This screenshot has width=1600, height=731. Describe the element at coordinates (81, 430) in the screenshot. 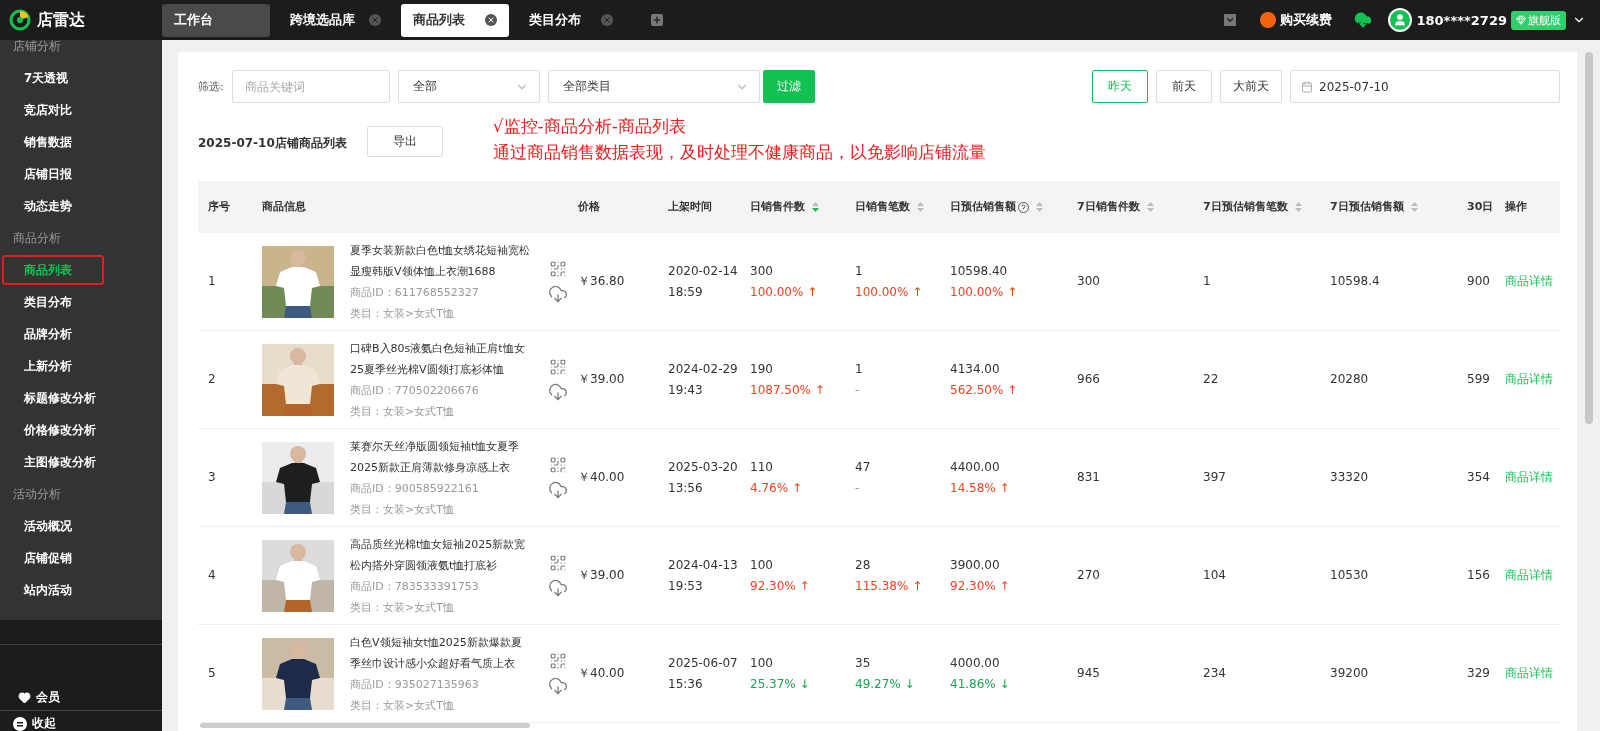

I see `sidebar-item: 价格修改分析` at that location.